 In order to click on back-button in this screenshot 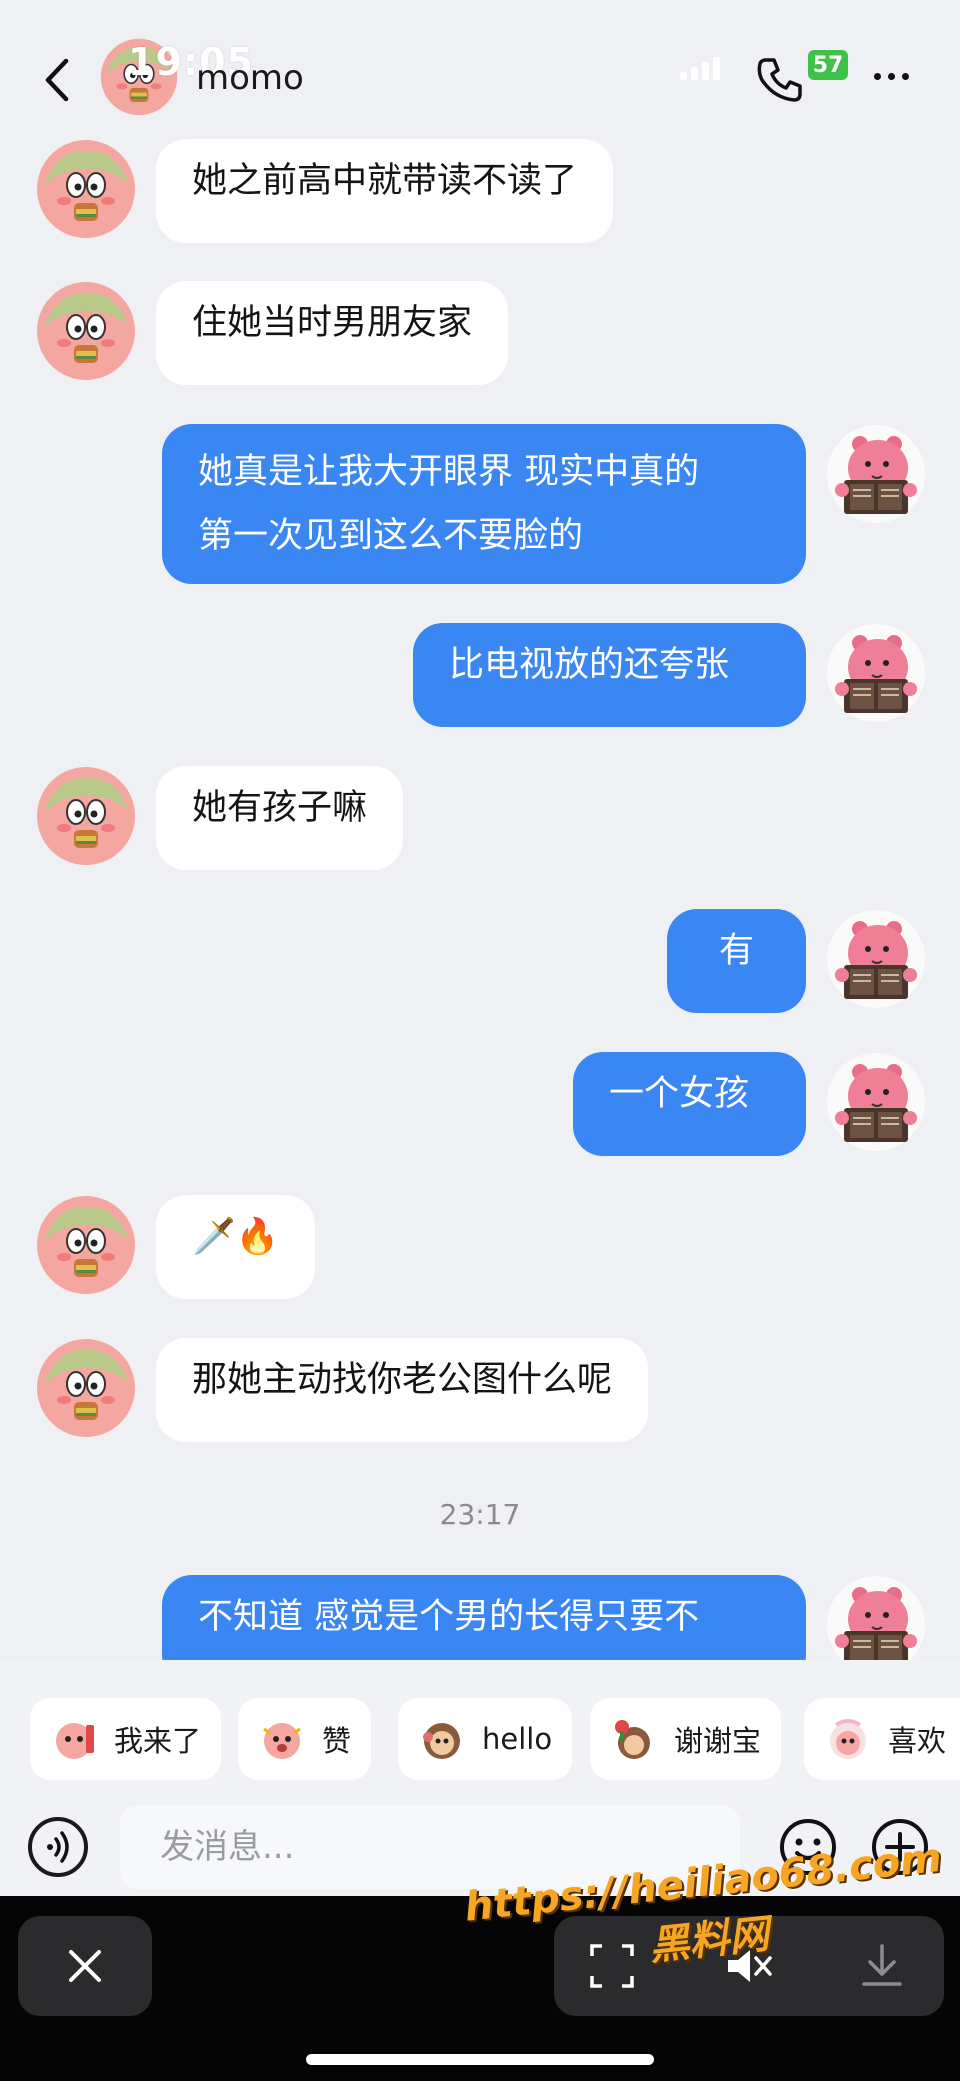, I will do `click(56, 80)`.